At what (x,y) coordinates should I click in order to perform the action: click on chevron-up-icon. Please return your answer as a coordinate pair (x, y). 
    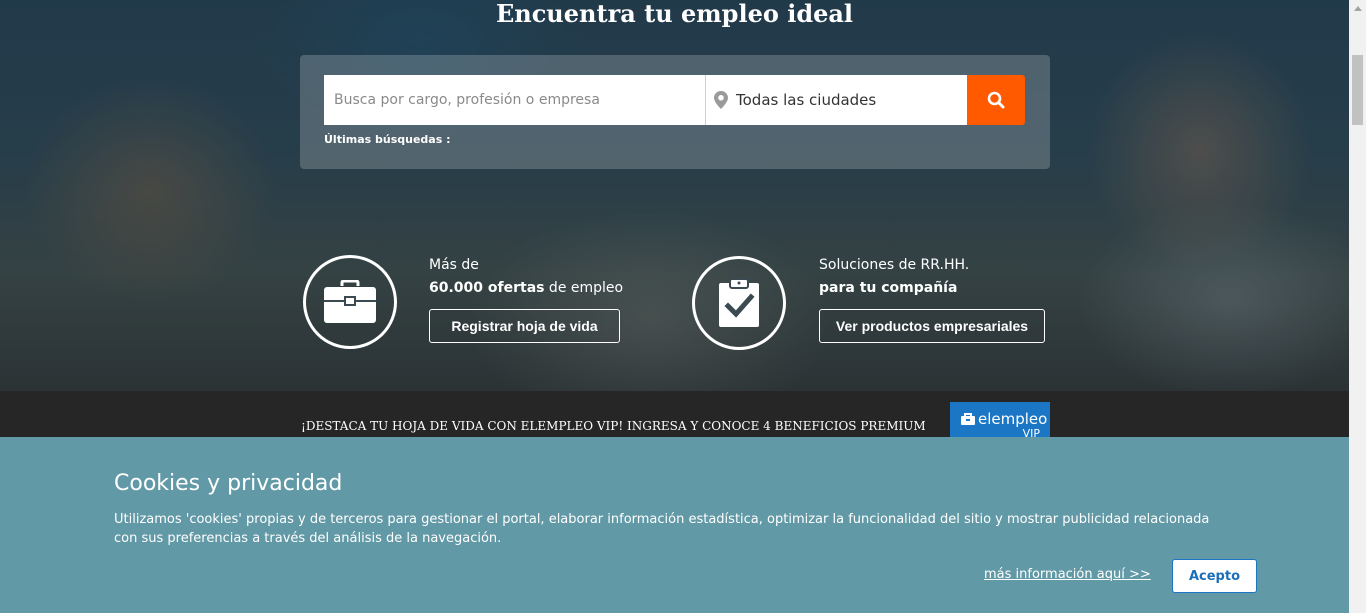
    Looking at the image, I should click on (1357, 8).